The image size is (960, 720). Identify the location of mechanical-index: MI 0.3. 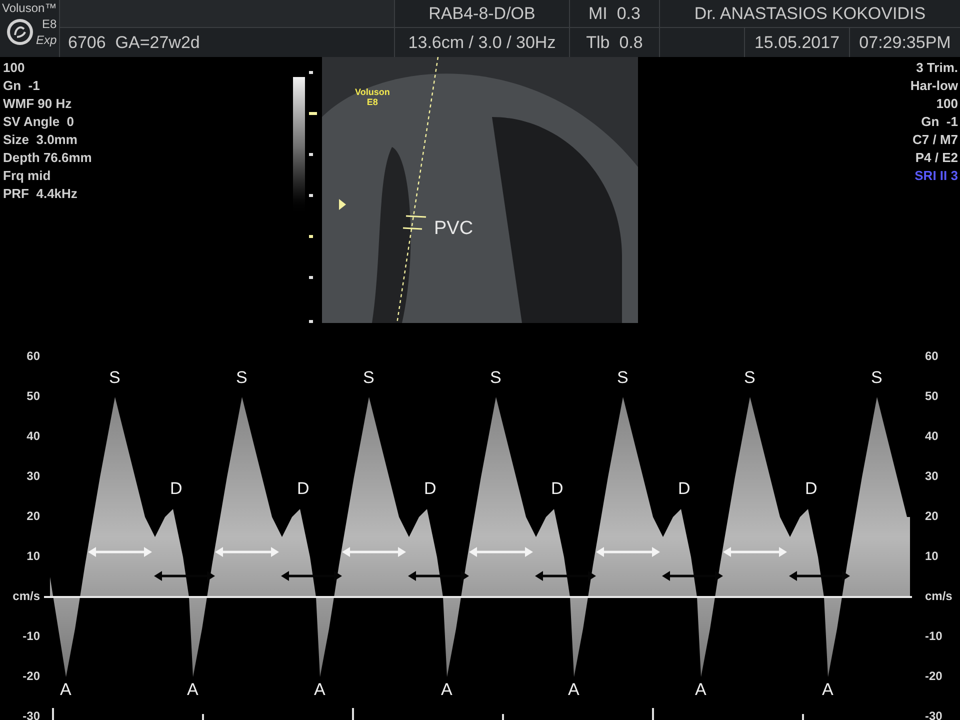
(614, 13).